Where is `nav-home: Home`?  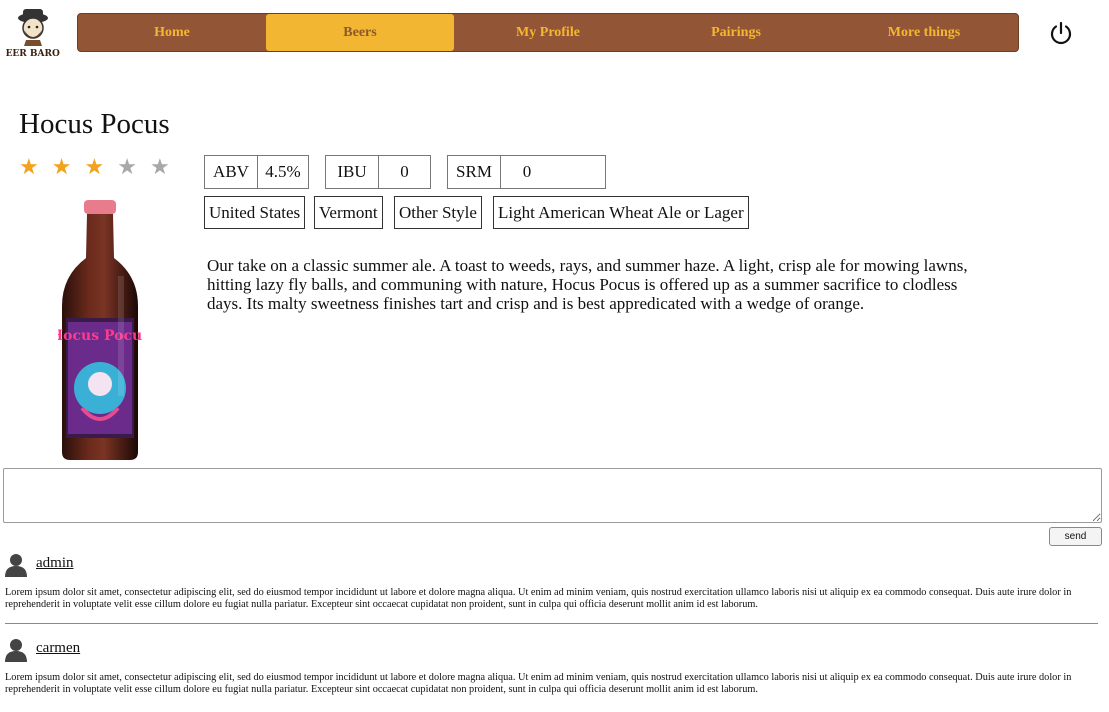 nav-home: Home is located at coordinates (172, 32).